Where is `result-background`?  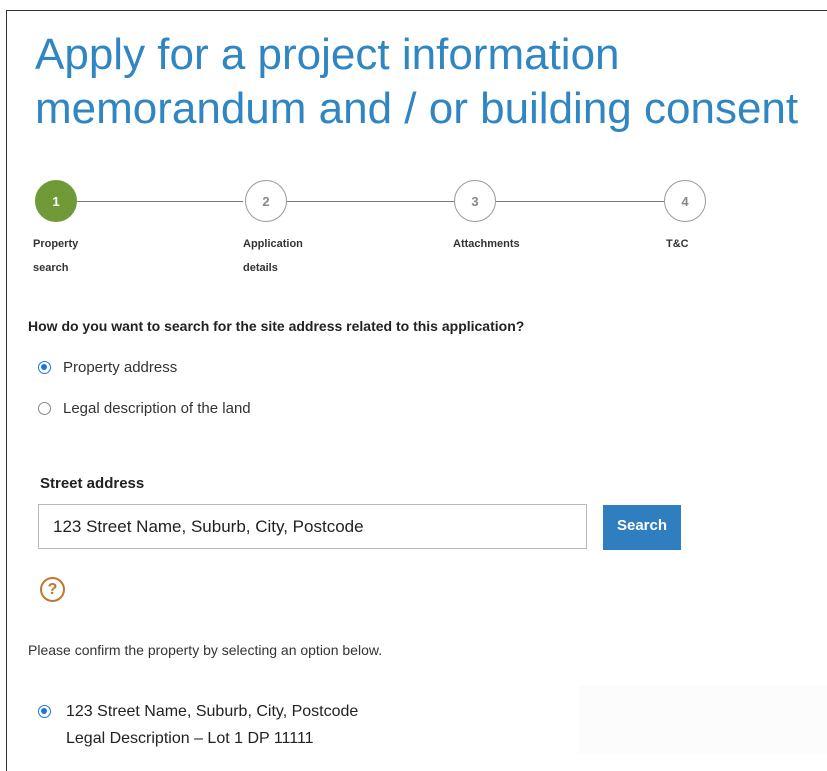 result-background is located at coordinates (702, 719).